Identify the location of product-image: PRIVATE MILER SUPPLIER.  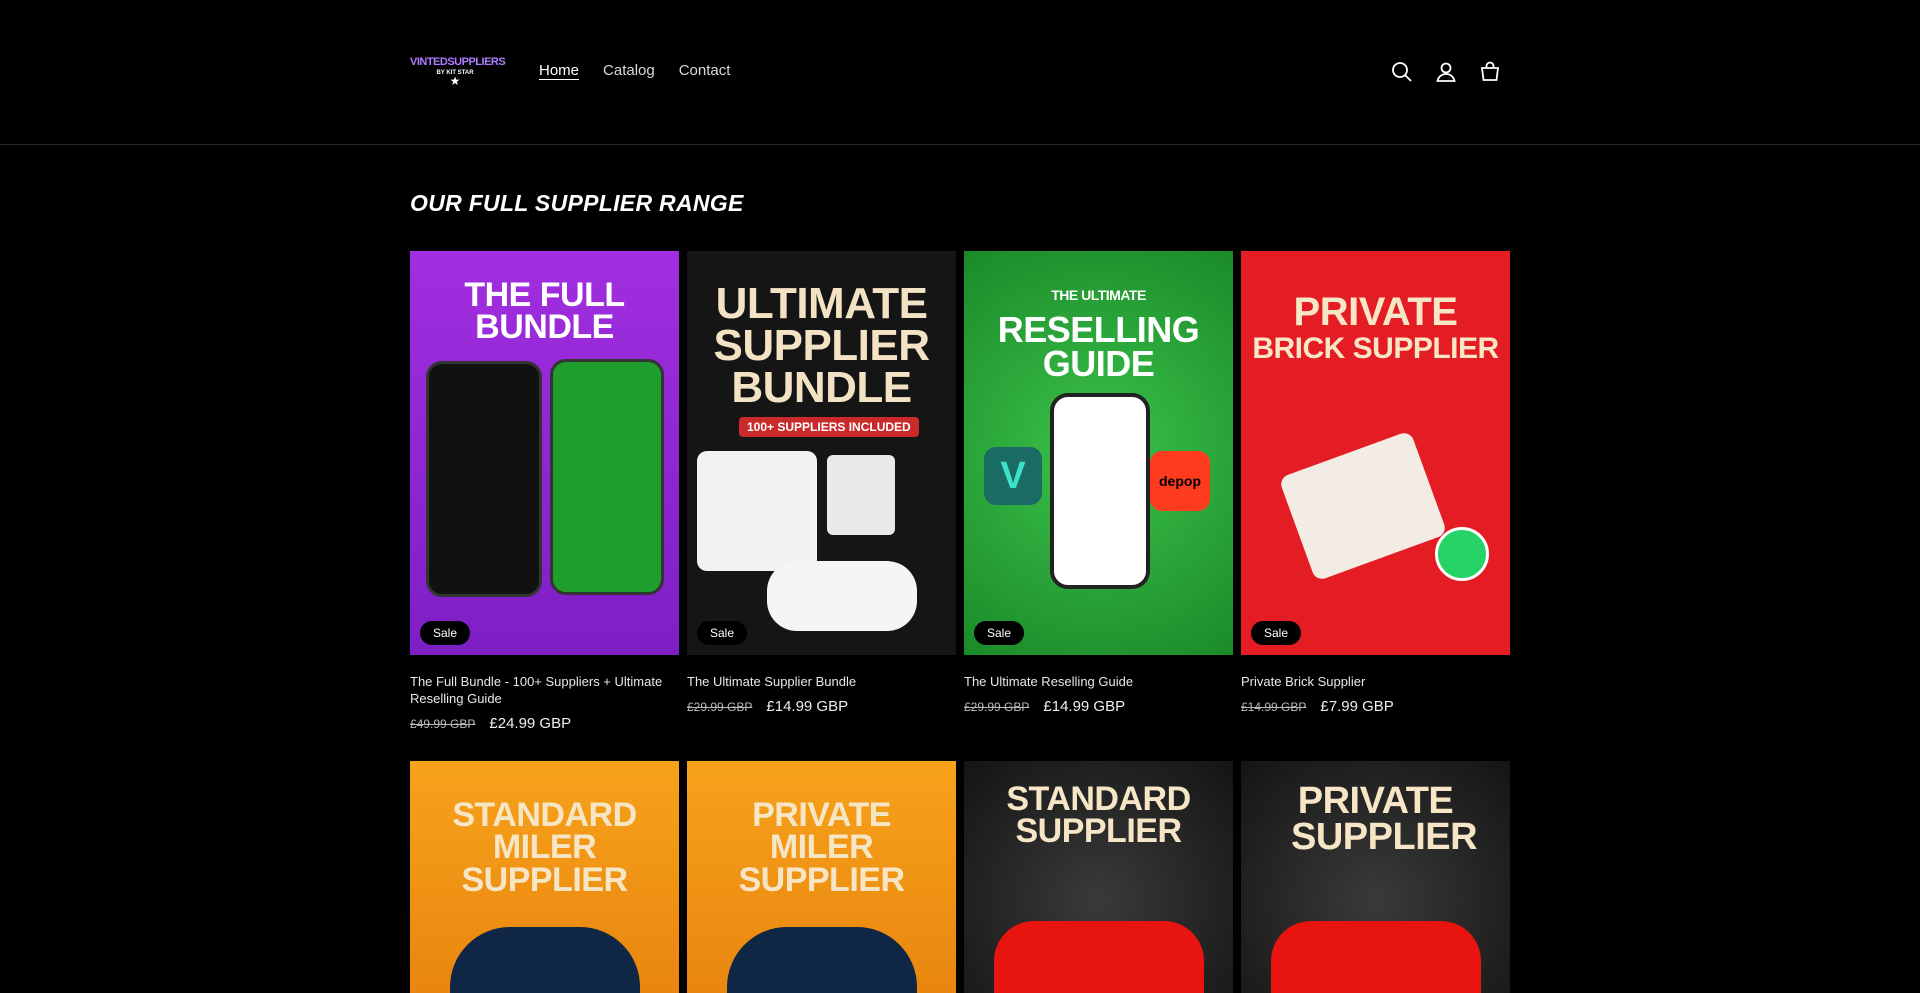
(821, 877).